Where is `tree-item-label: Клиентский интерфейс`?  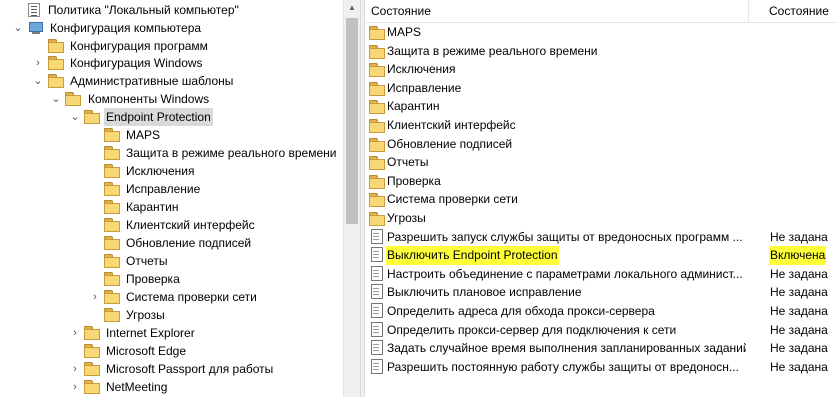
tree-item-label: Клиентский интерфейс is located at coordinates (190, 225).